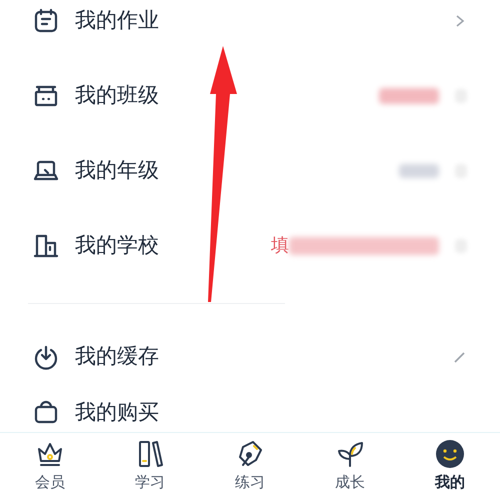  What do you see at coordinates (117, 95) in the screenshot?
I see `menu-label: 我的班级` at bounding box center [117, 95].